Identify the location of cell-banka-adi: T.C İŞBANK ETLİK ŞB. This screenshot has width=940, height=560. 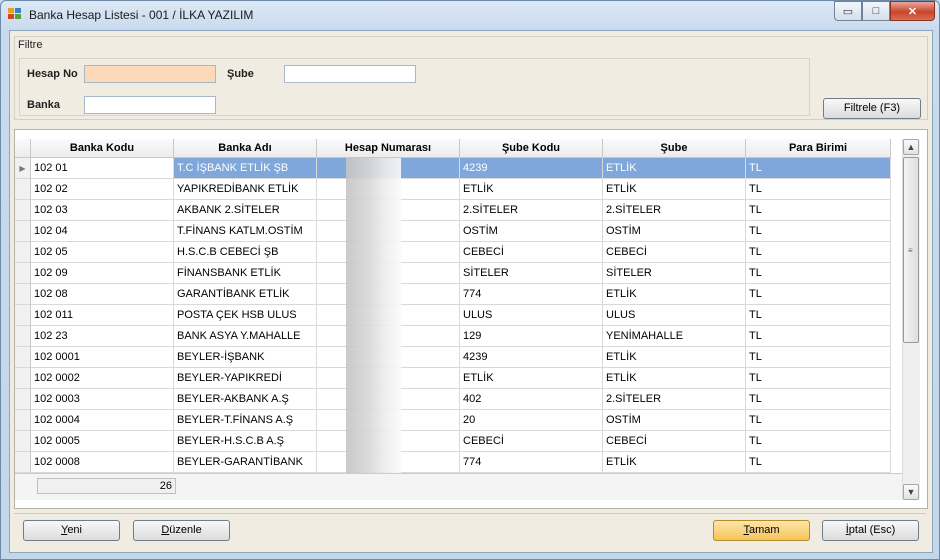
(245, 168).